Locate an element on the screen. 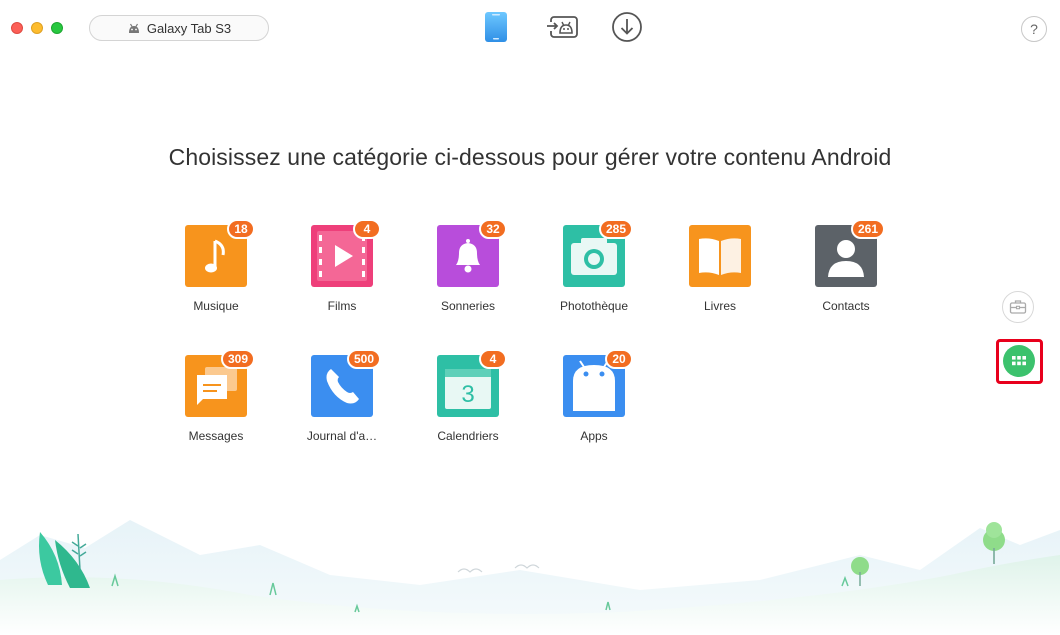  download-icon is located at coordinates (627, 27).